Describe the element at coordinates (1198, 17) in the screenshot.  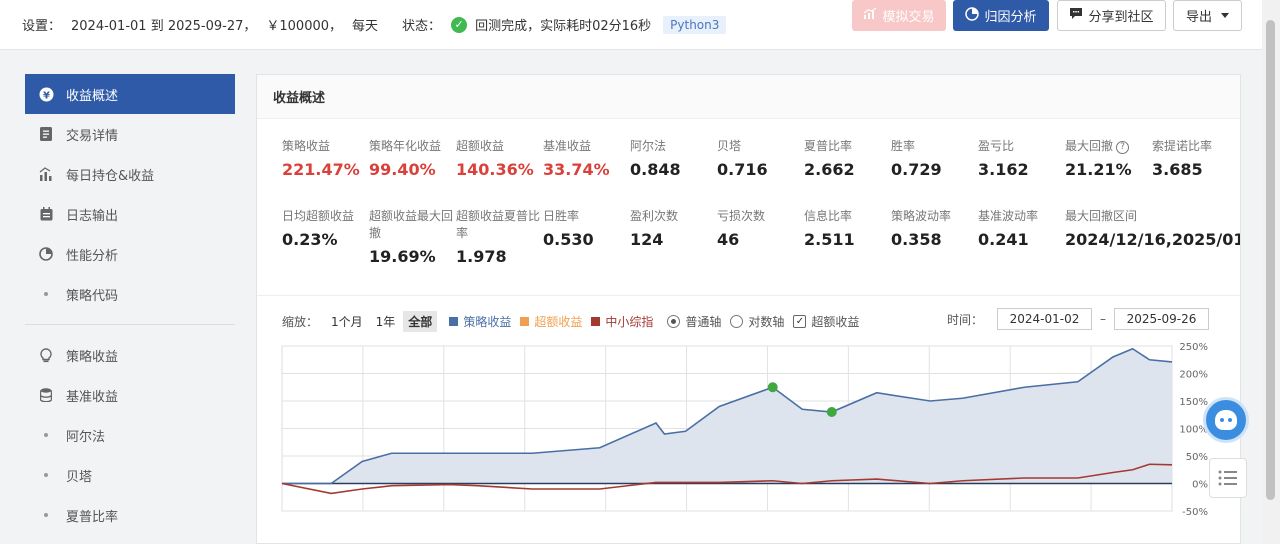
I see `export-label: 导出` at that location.